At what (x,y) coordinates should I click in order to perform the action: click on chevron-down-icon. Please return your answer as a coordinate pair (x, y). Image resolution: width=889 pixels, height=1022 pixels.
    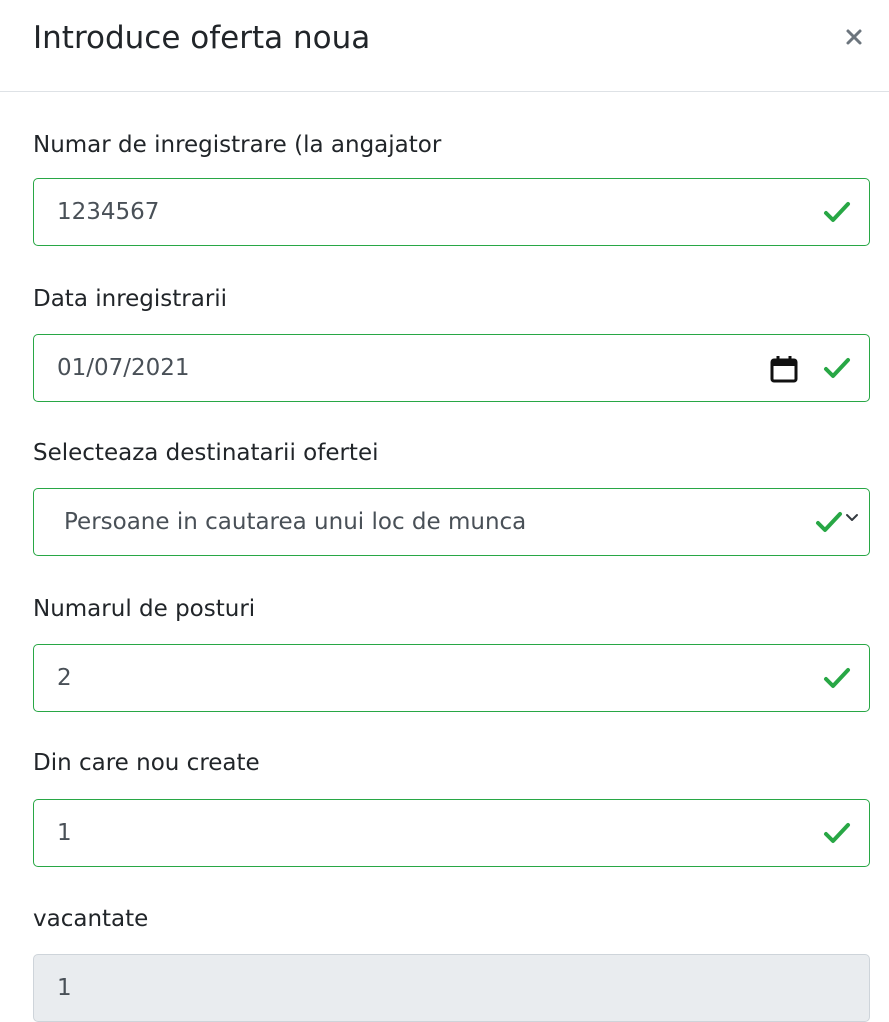
    Looking at the image, I should click on (852, 517).